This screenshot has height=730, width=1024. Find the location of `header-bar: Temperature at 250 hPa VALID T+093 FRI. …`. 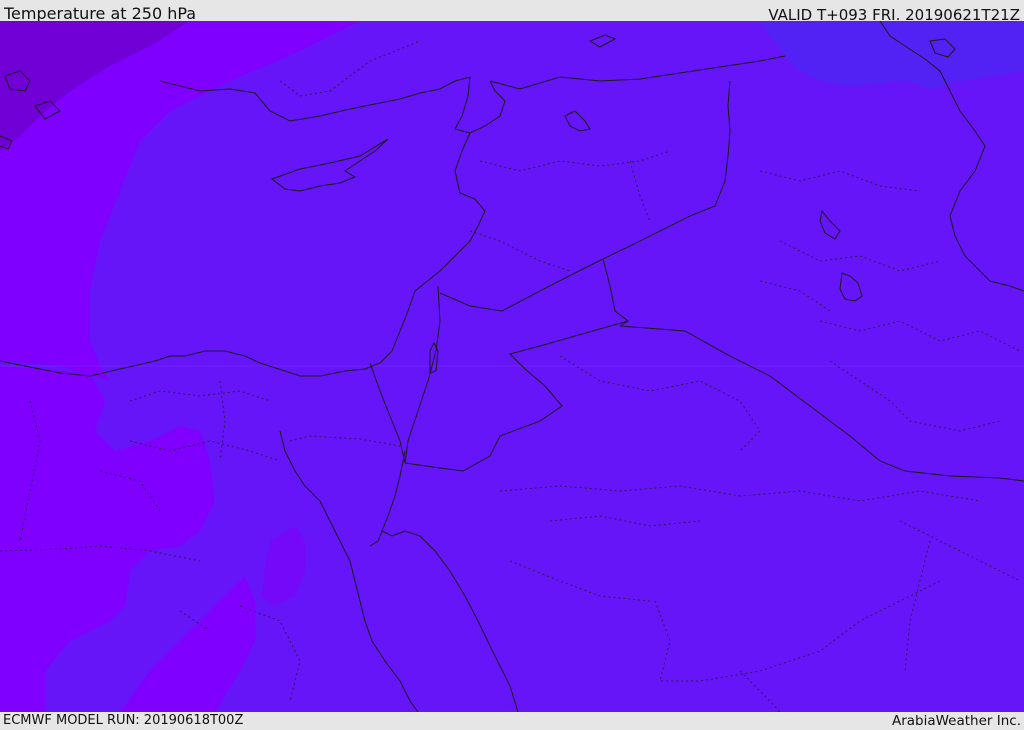

header-bar: Temperature at 250 hPa VALID T+093 FRI. … is located at coordinates (512, 12).